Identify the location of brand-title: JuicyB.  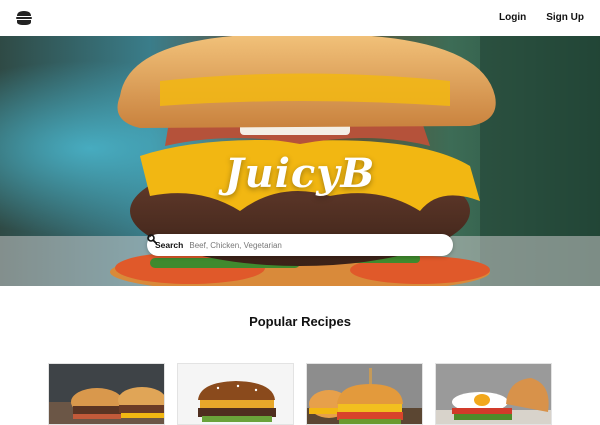
(300, 173).